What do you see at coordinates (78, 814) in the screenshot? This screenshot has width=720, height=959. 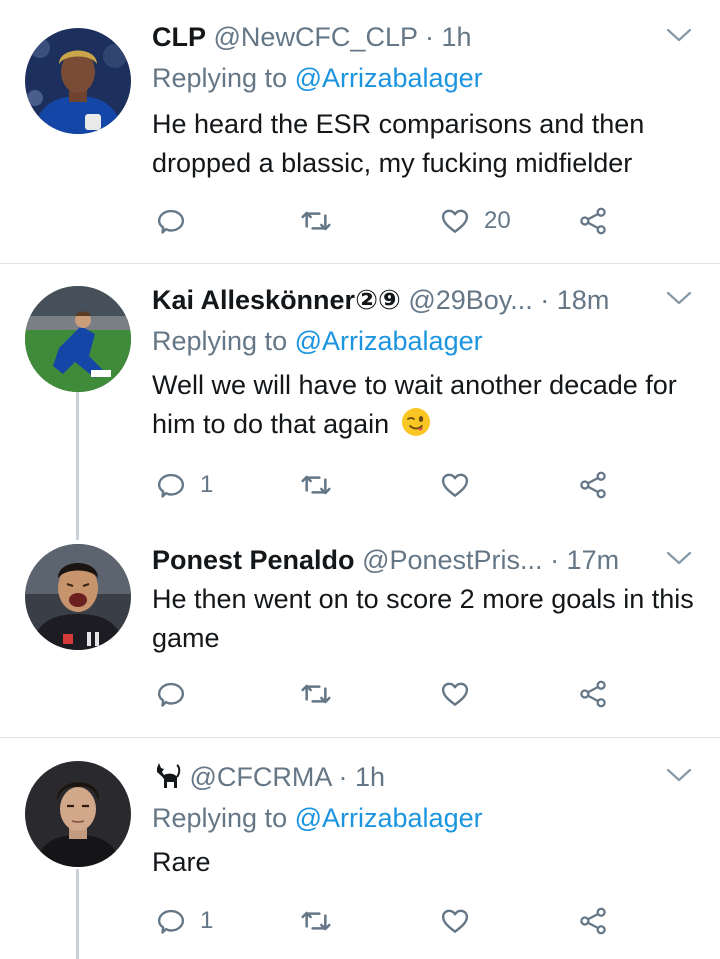 I see `avatar-cfcrma` at bounding box center [78, 814].